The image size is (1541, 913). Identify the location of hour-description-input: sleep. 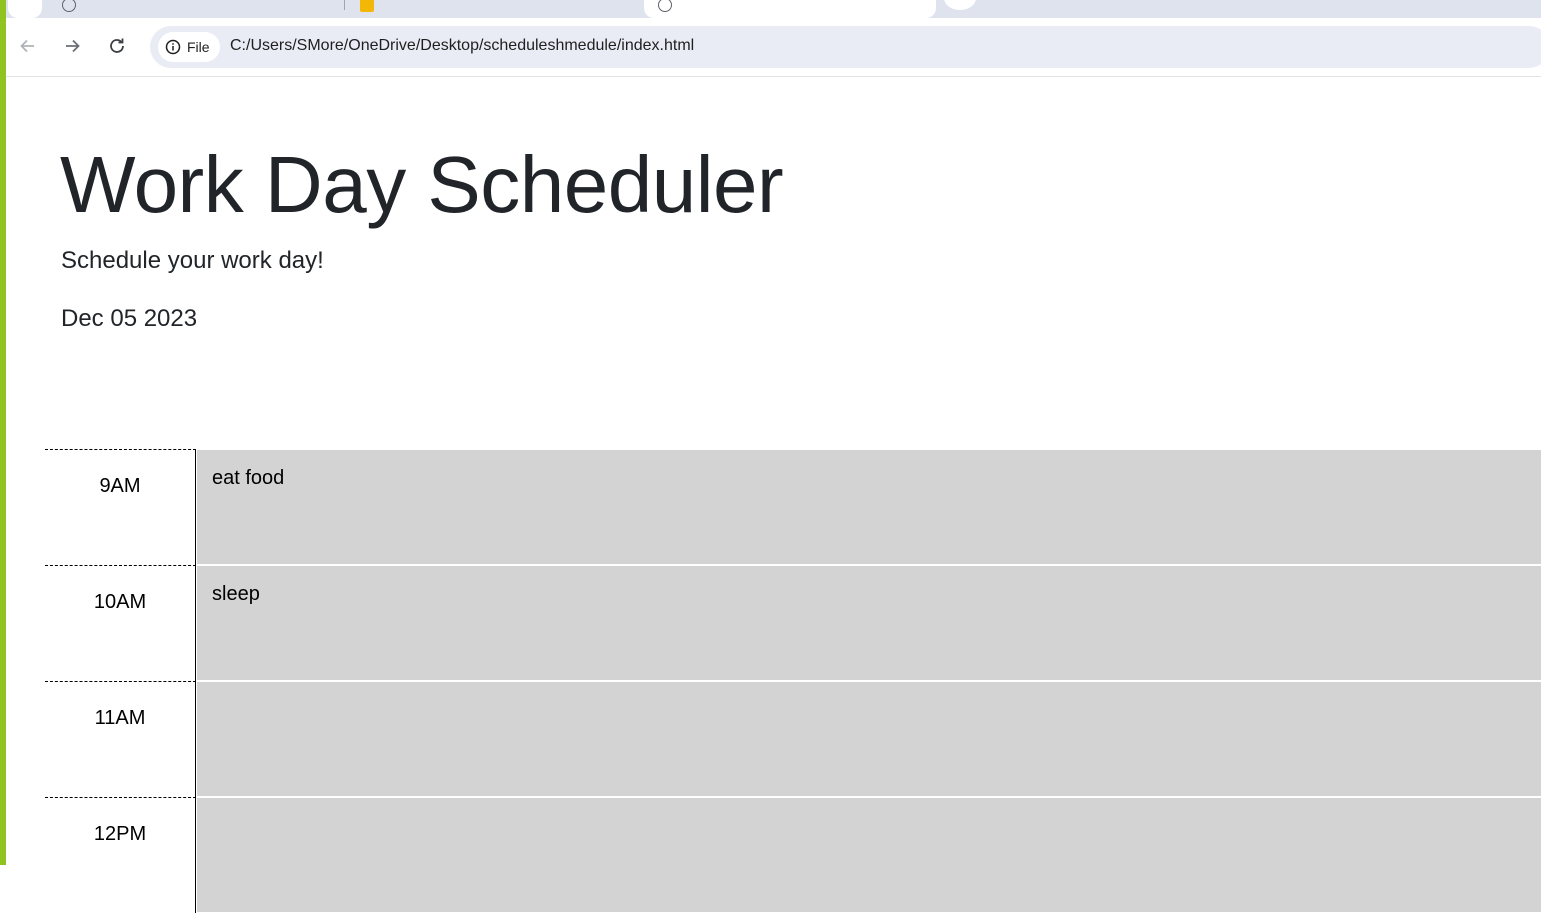
(869, 622).